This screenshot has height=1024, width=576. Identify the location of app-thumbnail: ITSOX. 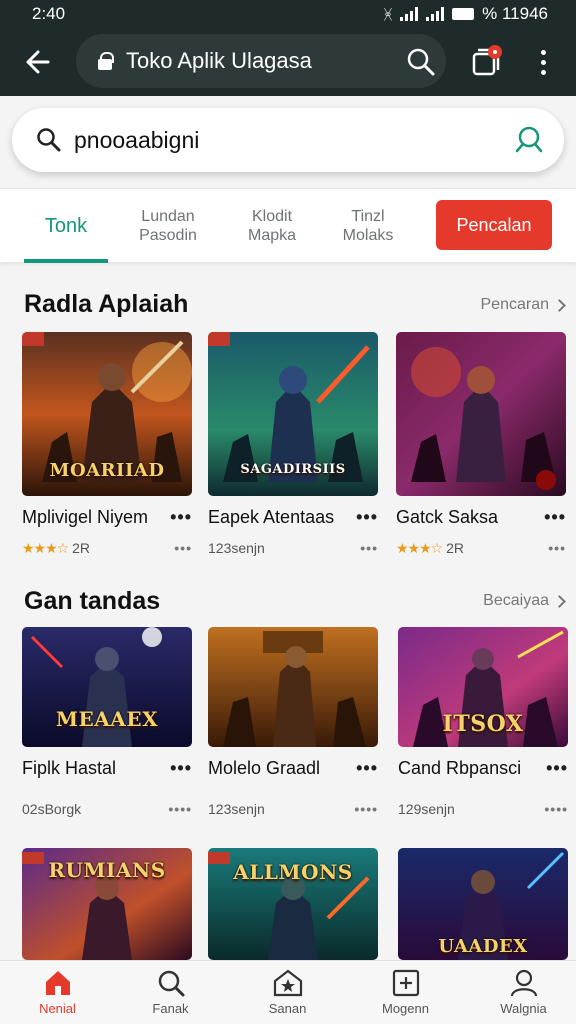
(483, 687).